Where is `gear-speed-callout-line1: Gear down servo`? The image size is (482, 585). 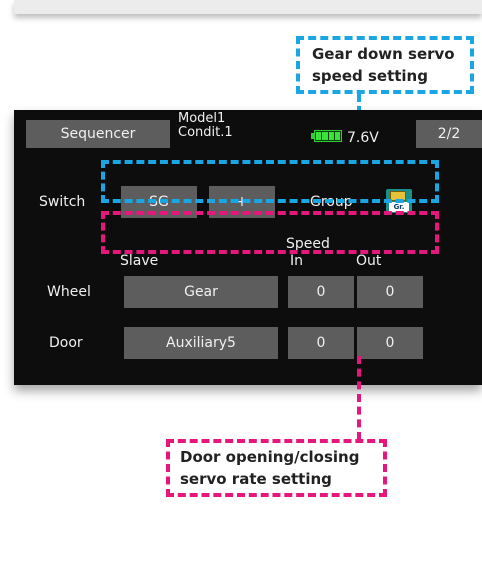
gear-speed-callout-line1: Gear down servo is located at coordinates (383, 54).